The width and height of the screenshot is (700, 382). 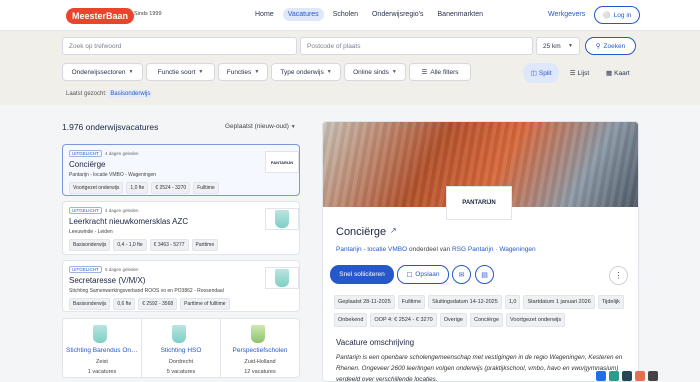 What do you see at coordinates (566, 14) in the screenshot?
I see `werkgevers-link: Werkgevers` at bounding box center [566, 14].